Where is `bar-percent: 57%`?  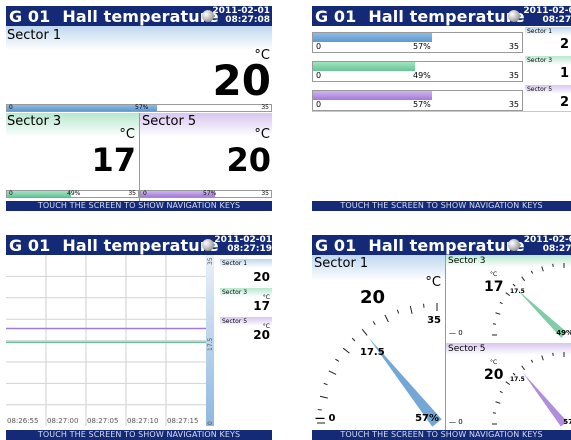
bar-percent: 57% is located at coordinates (422, 104).